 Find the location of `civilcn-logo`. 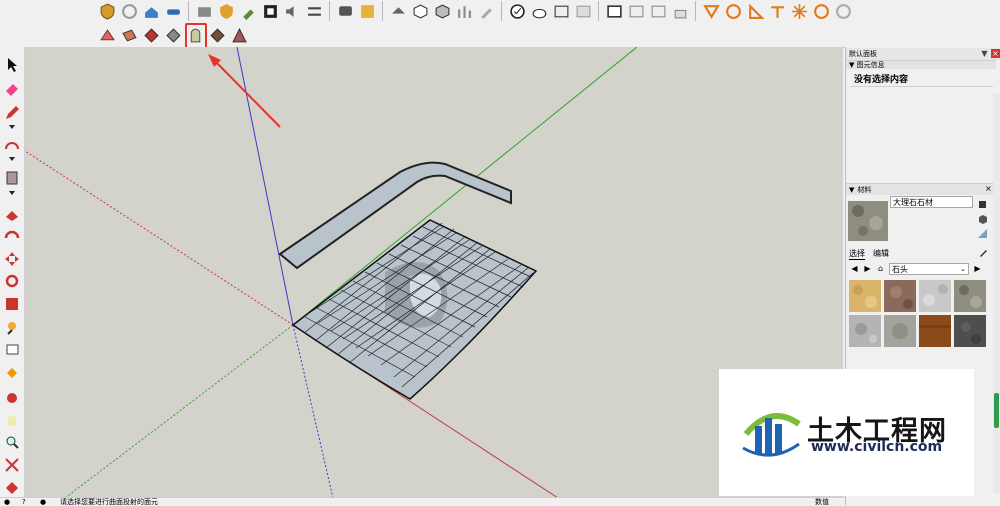

civilcn-logo is located at coordinates (771, 435).